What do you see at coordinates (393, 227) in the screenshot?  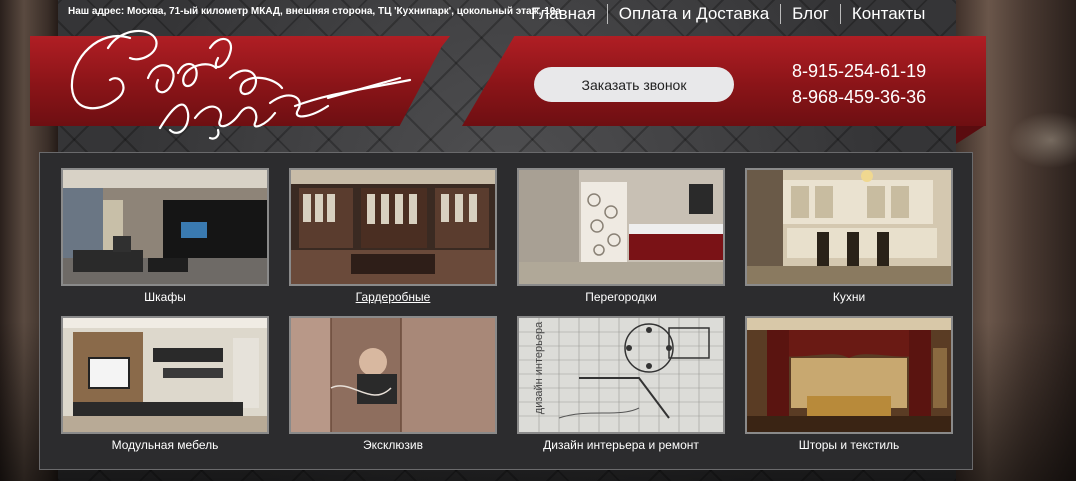 I see `walk-in-closet-photo` at bounding box center [393, 227].